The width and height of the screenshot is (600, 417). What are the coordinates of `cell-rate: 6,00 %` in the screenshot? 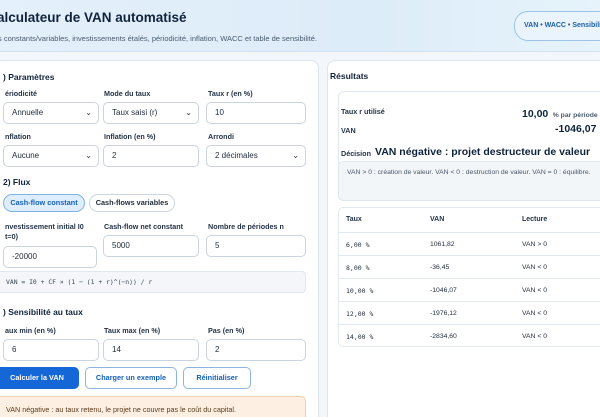 It's located at (358, 245).